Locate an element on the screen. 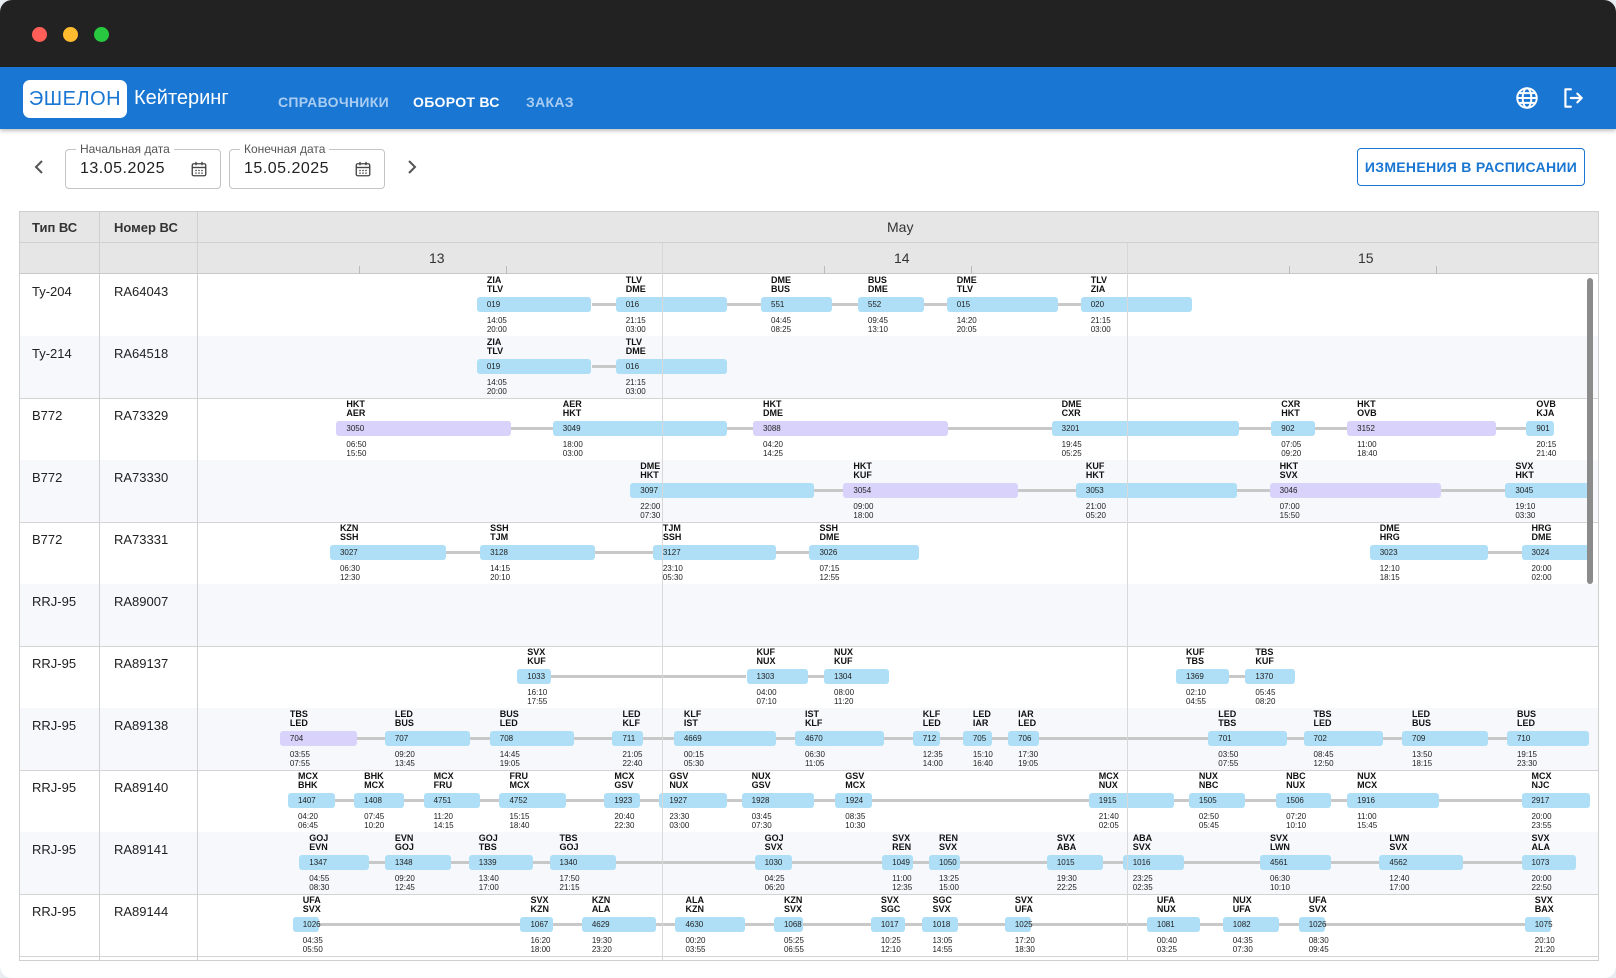 The height and width of the screenshot is (978, 1616). flight-block: GOJ EVN 1347 04:55 08:30 is located at coordinates (334, 863).